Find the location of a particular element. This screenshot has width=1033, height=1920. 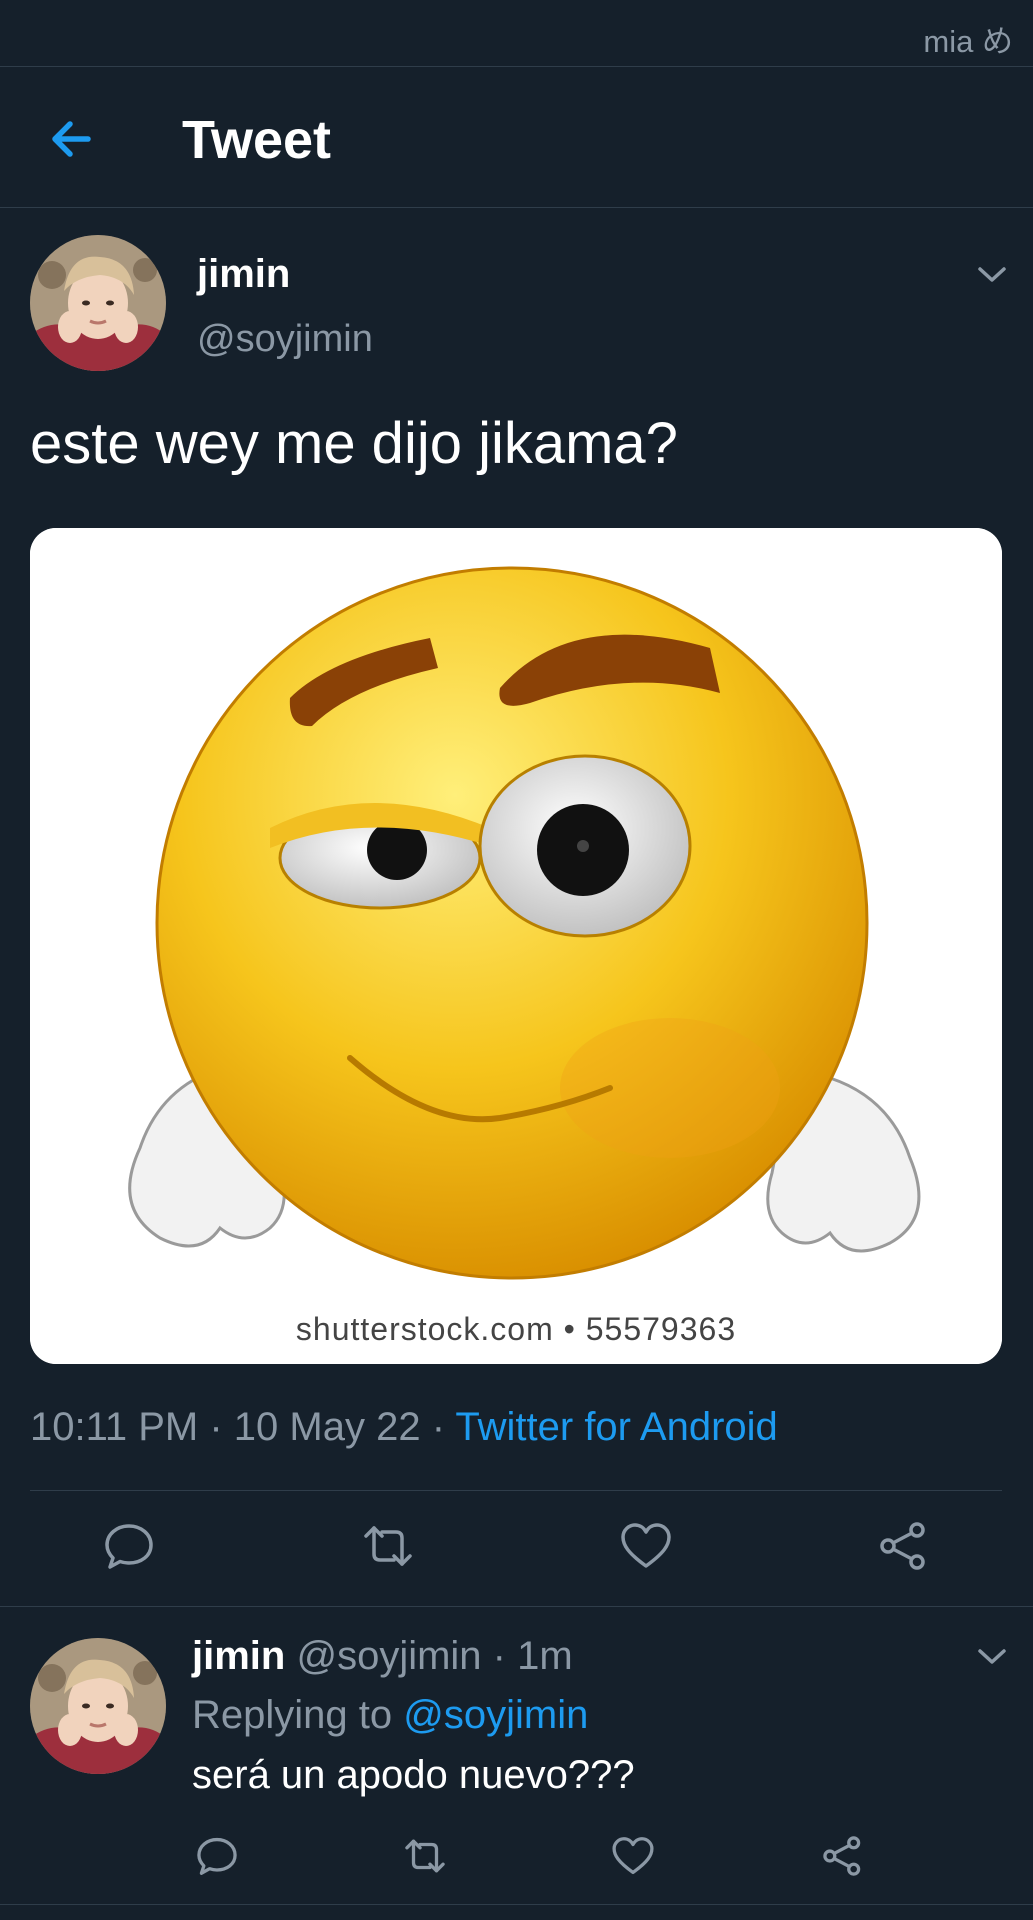

back-button is located at coordinates (72, 139).